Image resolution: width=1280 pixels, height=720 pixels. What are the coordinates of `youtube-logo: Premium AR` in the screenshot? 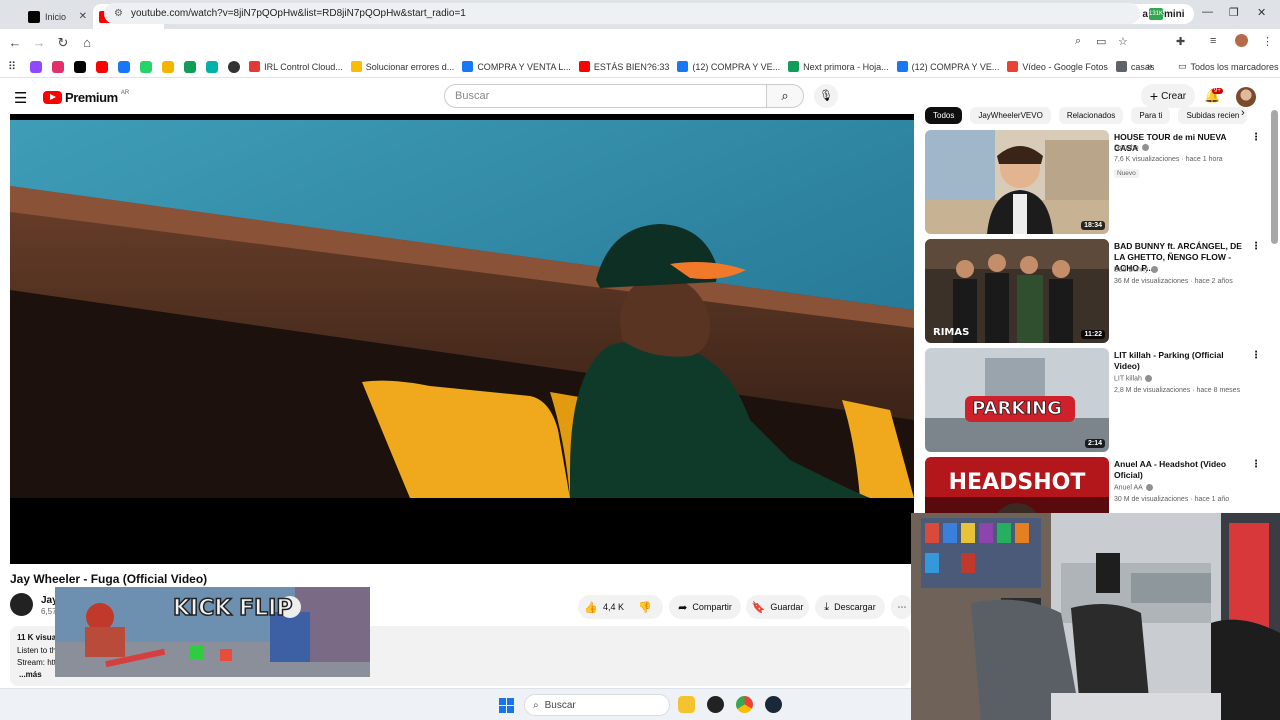 It's located at (86, 97).